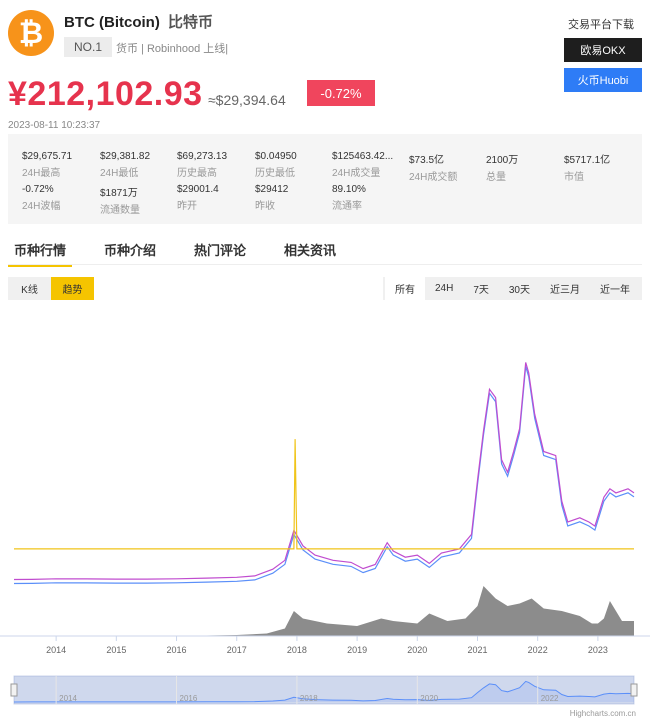 The height and width of the screenshot is (728, 650). Describe the element at coordinates (56, 650) in the screenshot. I see `x-tick-label: 2014` at that location.